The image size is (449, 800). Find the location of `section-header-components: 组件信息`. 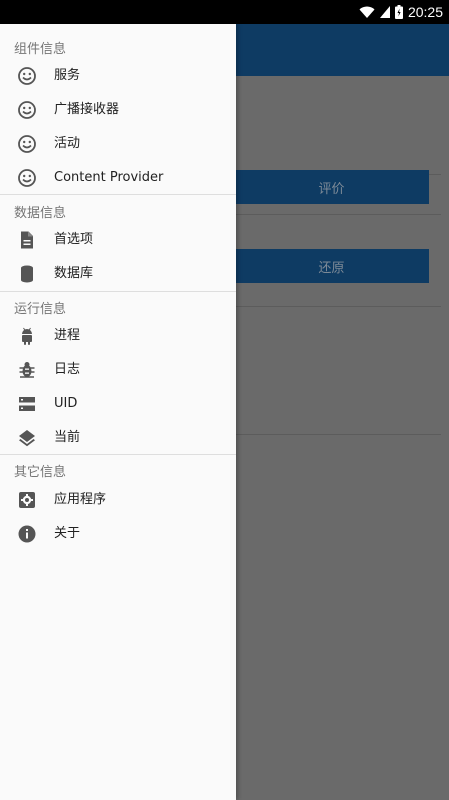

section-header-components: 组件信息 is located at coordinates (40, 49).